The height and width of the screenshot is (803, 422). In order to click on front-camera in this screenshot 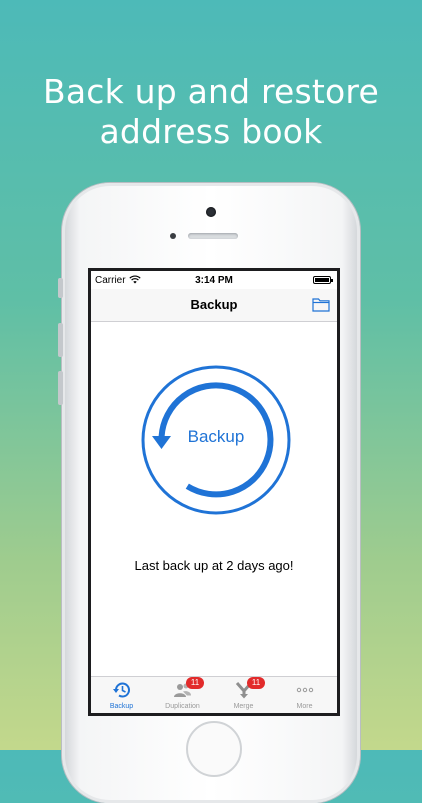, I will do `click(211, 212)`.